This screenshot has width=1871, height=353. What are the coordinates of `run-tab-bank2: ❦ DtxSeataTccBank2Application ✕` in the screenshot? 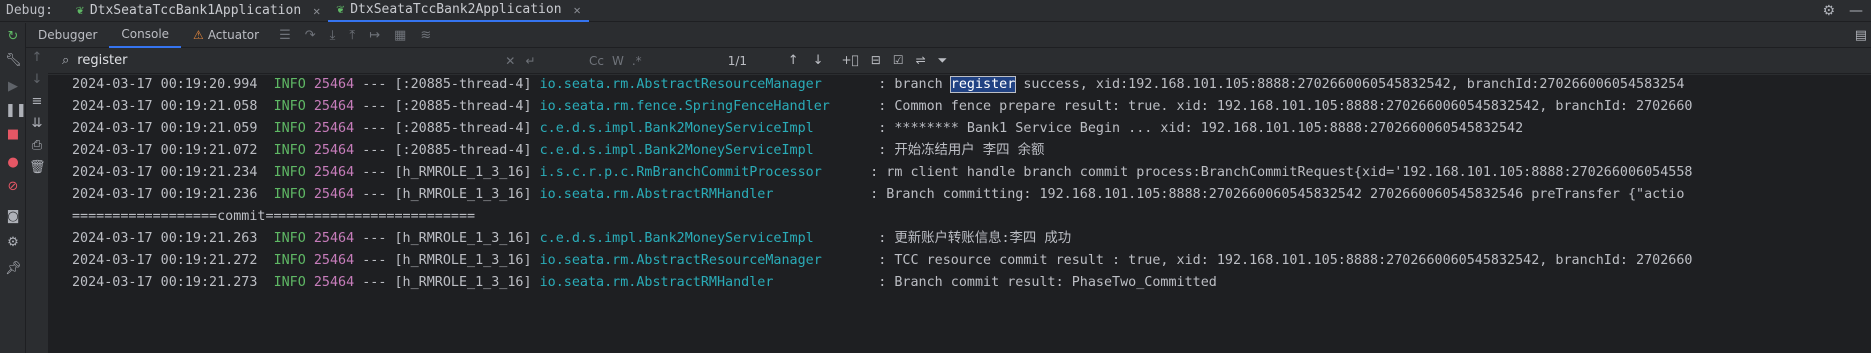 It's located at (458, 11).